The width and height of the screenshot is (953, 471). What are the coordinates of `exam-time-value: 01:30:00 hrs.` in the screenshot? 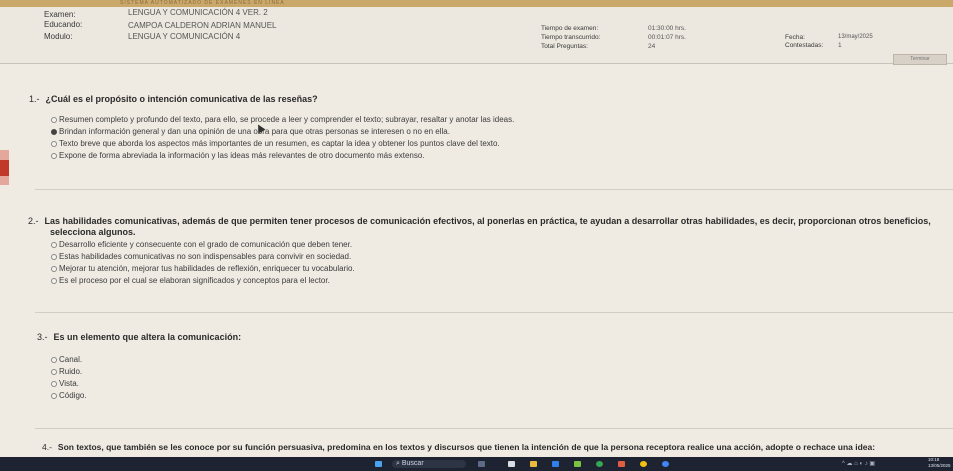 It's located at (667, 28).